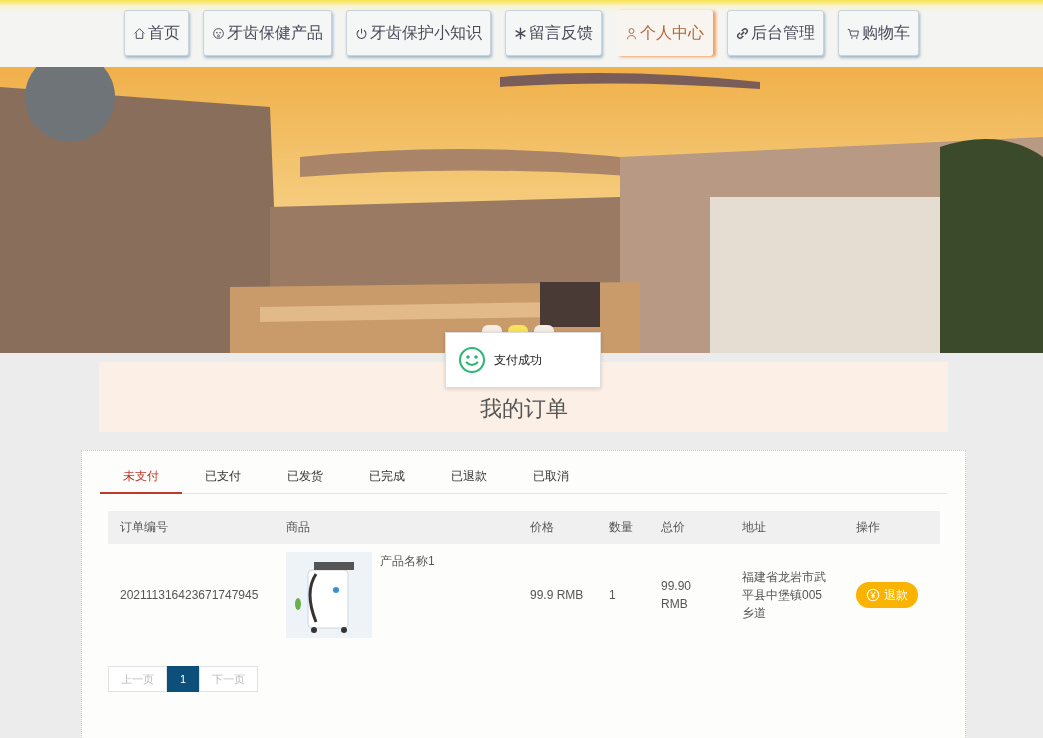  What do you see at coordinates (623, 527) in the screenshot?
I see `column-header: 数量` at bounding box center [623, 527].